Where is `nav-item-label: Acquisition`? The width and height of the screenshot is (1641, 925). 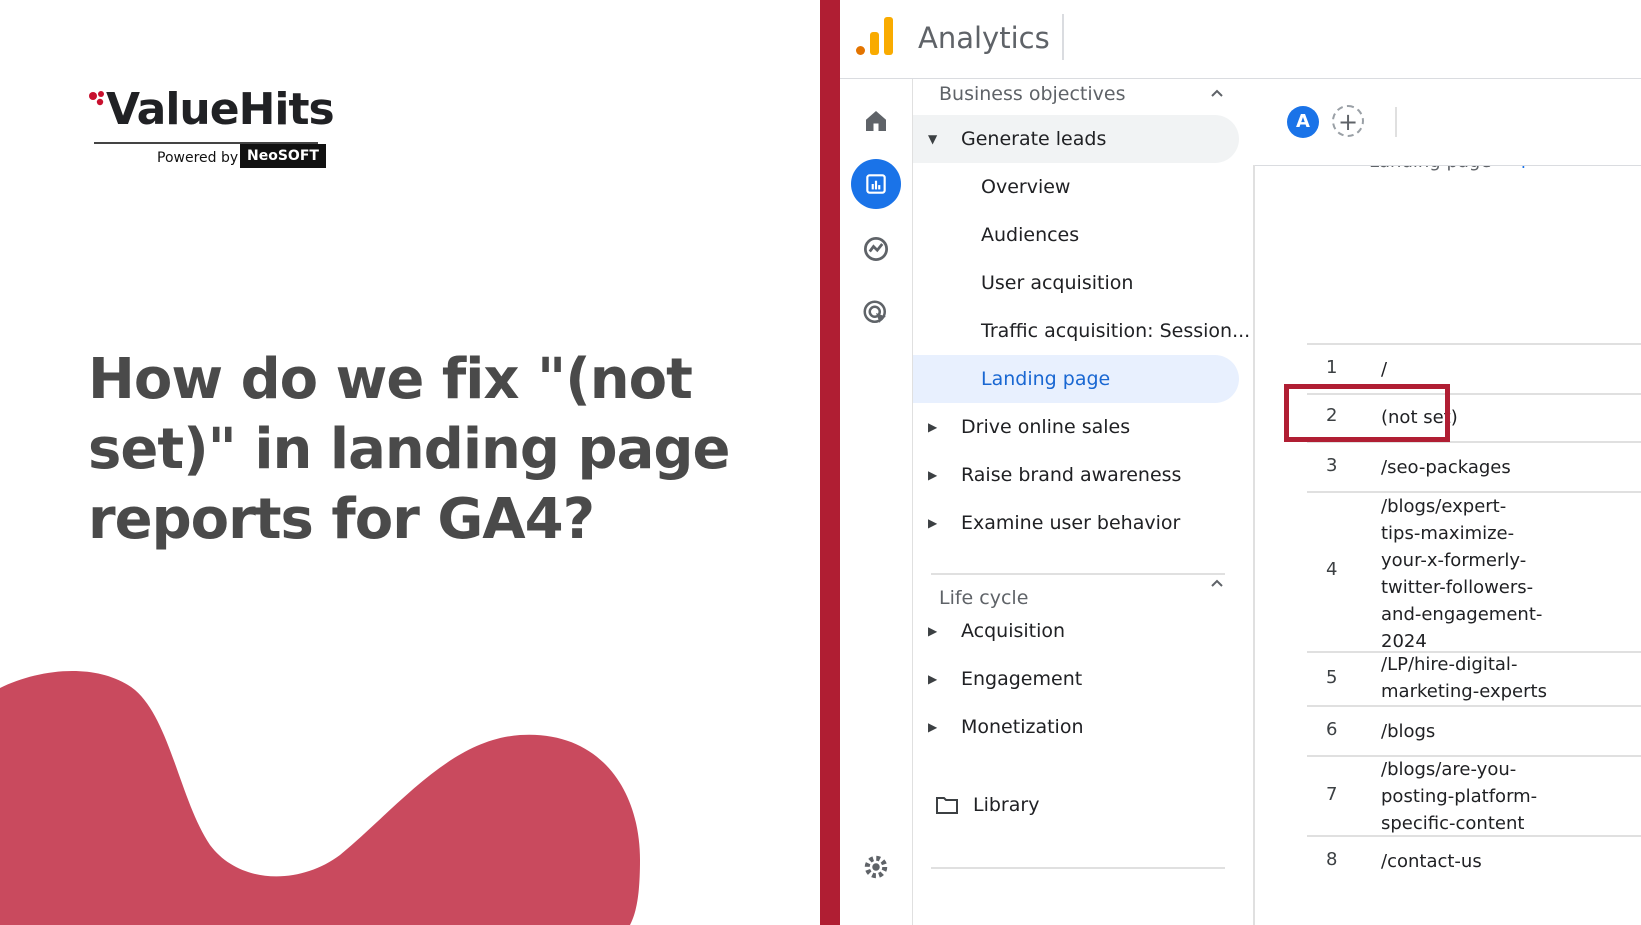
nav-item-label: Acquisition is located at coordinates (1013, 631).